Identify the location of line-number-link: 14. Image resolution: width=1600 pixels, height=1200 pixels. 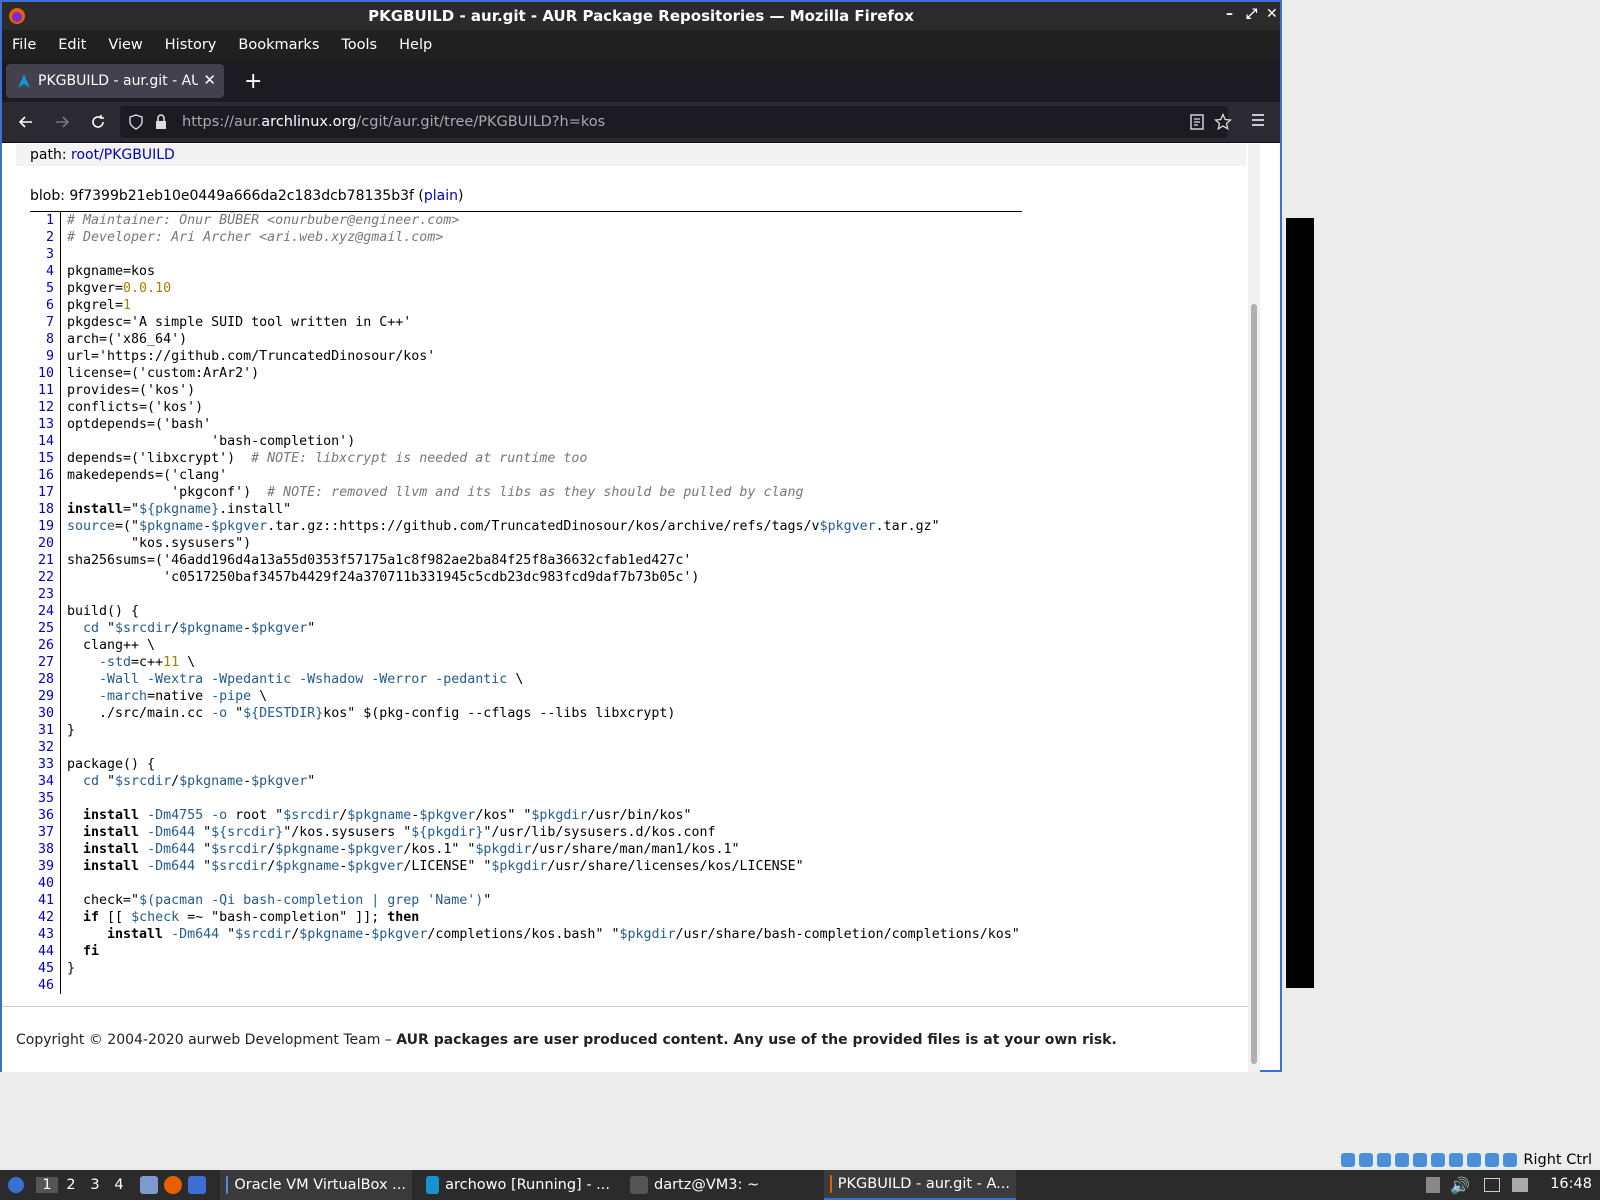
(45, 441).